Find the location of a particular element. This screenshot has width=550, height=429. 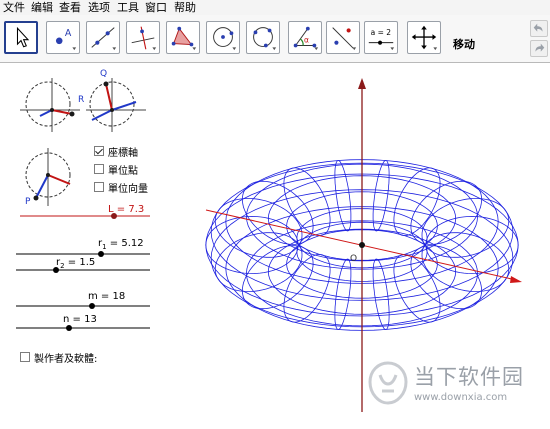

angle-tool-button: α is located at coordinates (305, 37).